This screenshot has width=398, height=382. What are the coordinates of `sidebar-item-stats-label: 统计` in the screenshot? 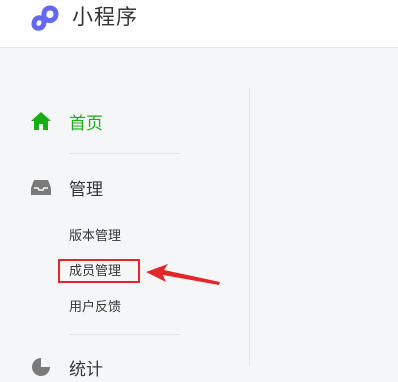 It's located at (86, 369).